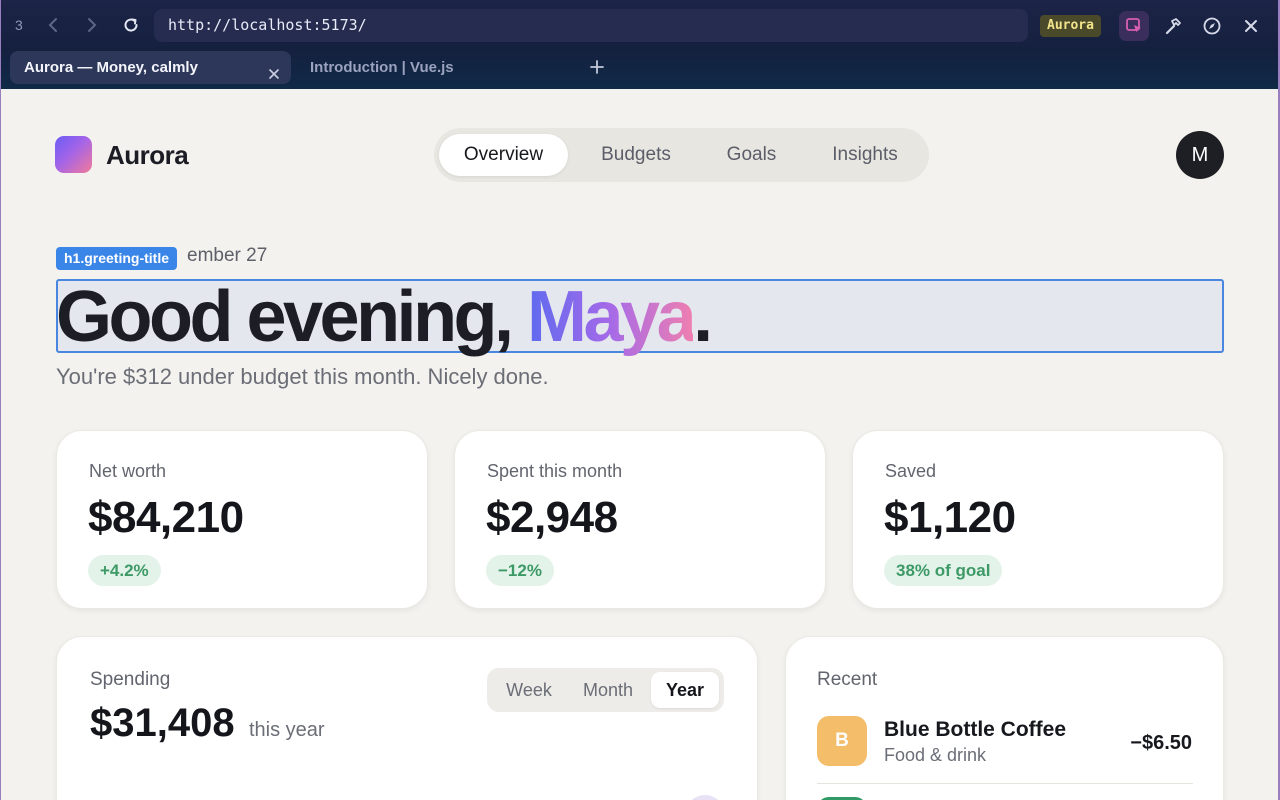 Image resolution: width=1280 pixels, height=800 pixels. Describe the element at coordinates (842, 741) in the screenshot. I see `merchant-avatar: B` at that location.